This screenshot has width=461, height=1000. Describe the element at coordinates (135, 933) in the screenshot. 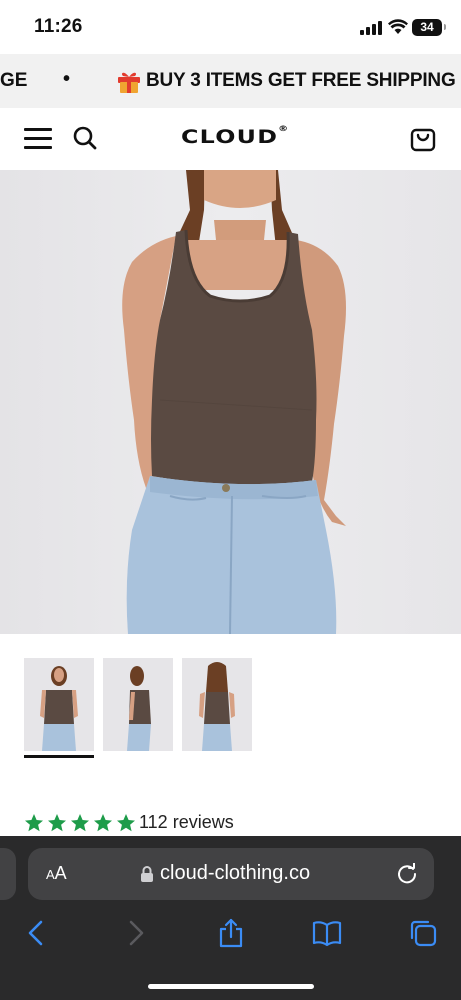

I see `forward-chevron-icon` at that location.